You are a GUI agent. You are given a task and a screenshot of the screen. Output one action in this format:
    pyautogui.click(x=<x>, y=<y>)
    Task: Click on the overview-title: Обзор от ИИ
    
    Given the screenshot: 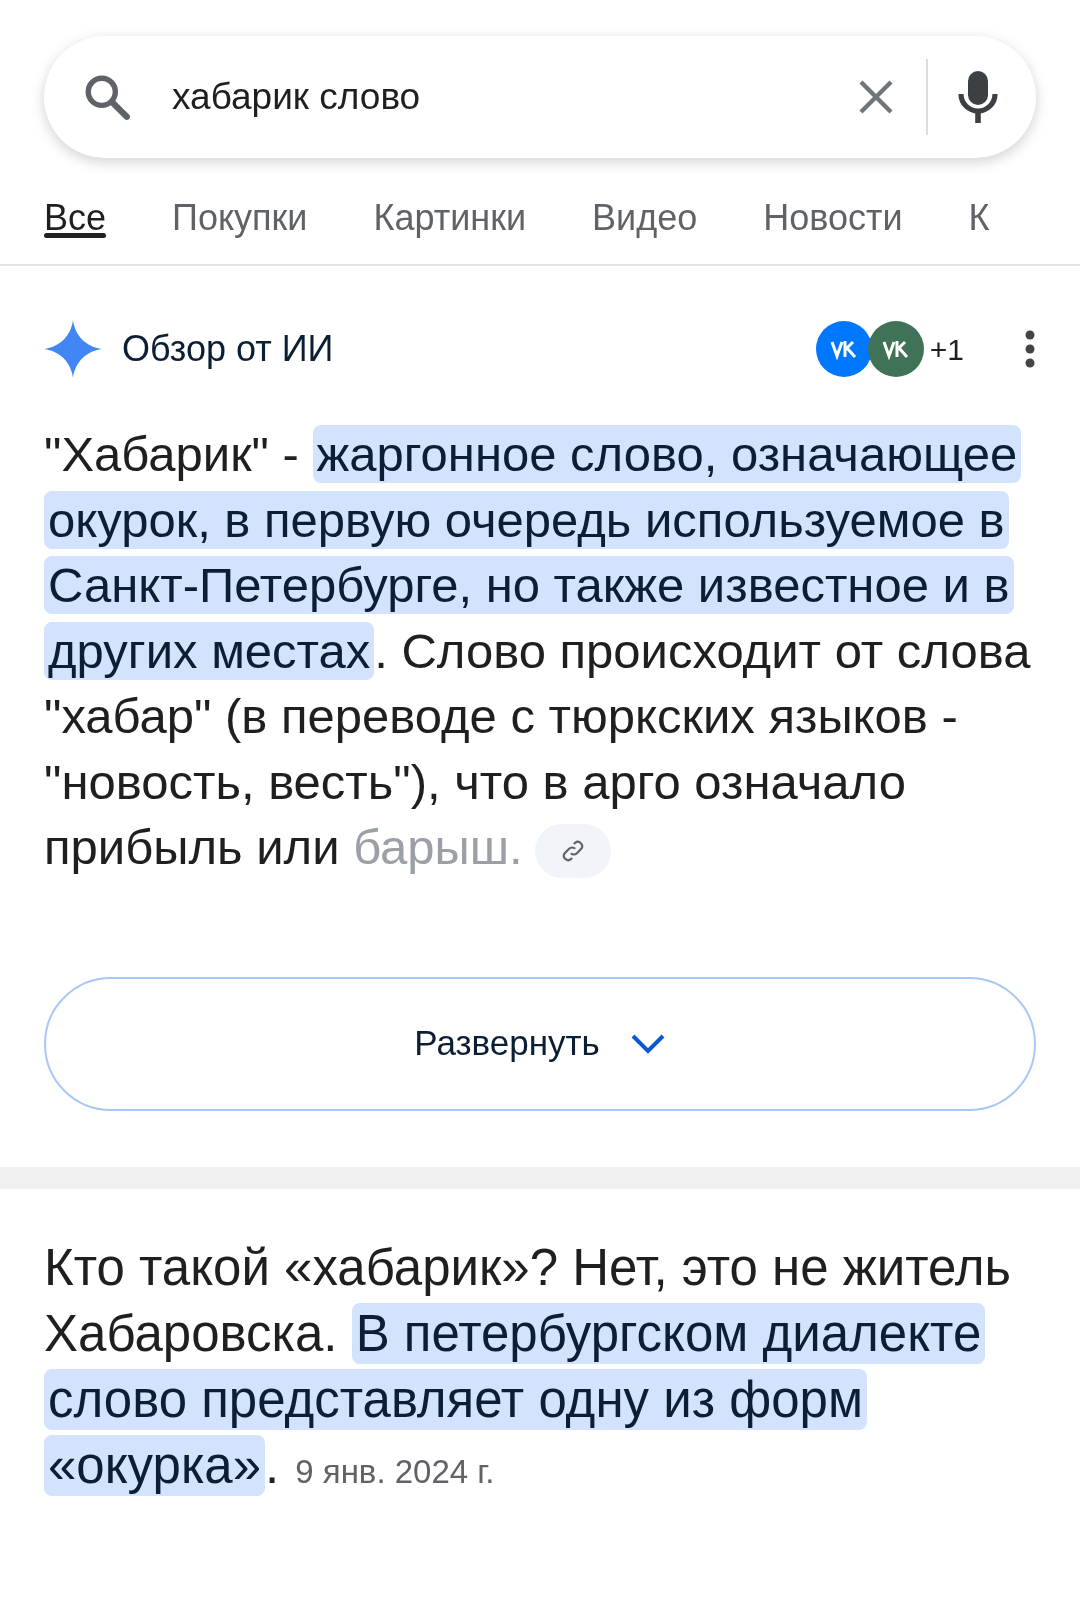 What is the action you would take?
    pyautogui.click(x=228, y=349)
    